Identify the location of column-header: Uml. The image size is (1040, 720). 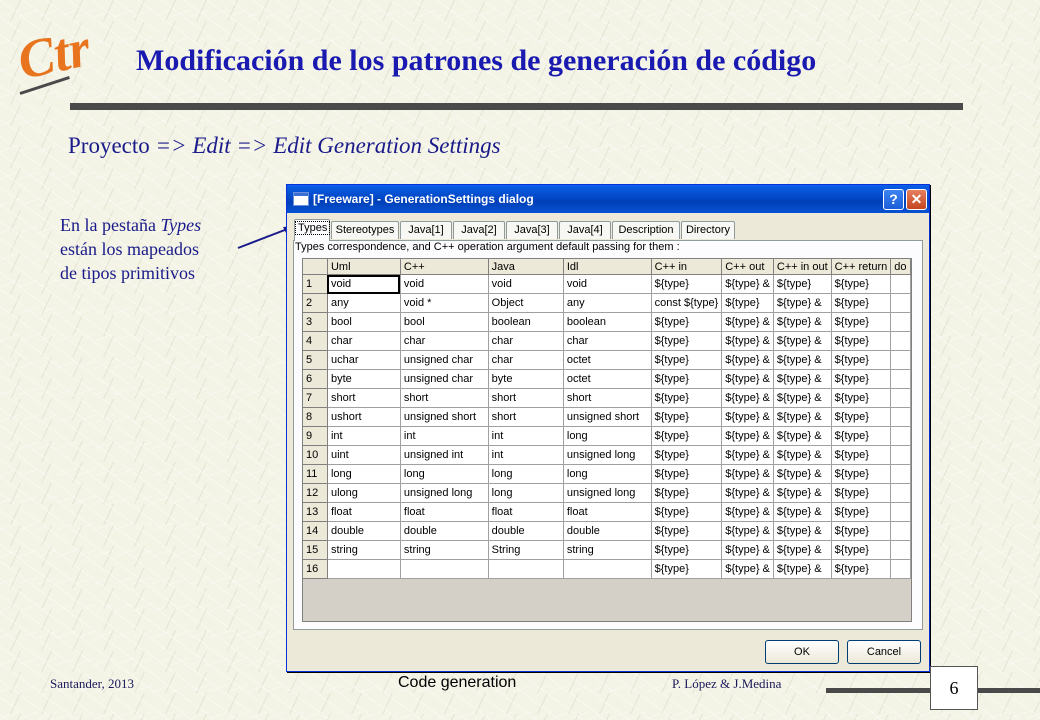
(364, 267).